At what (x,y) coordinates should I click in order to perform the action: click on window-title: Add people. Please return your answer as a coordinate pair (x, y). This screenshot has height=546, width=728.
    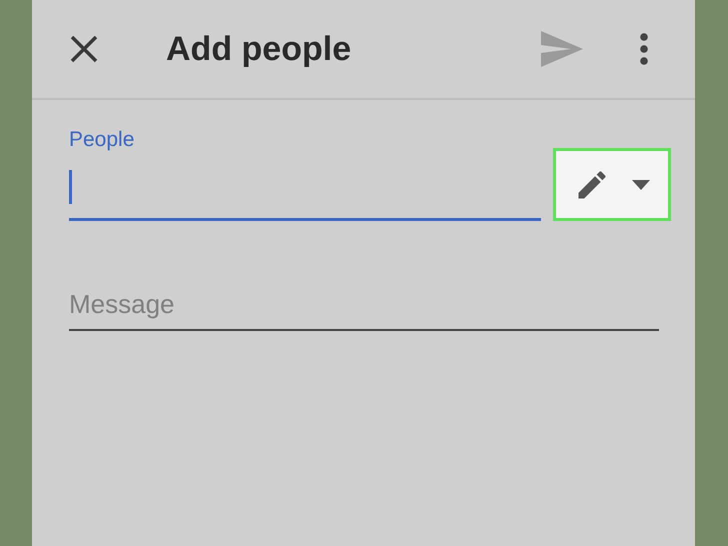
    Looking at the image, I should click on (259, 49).